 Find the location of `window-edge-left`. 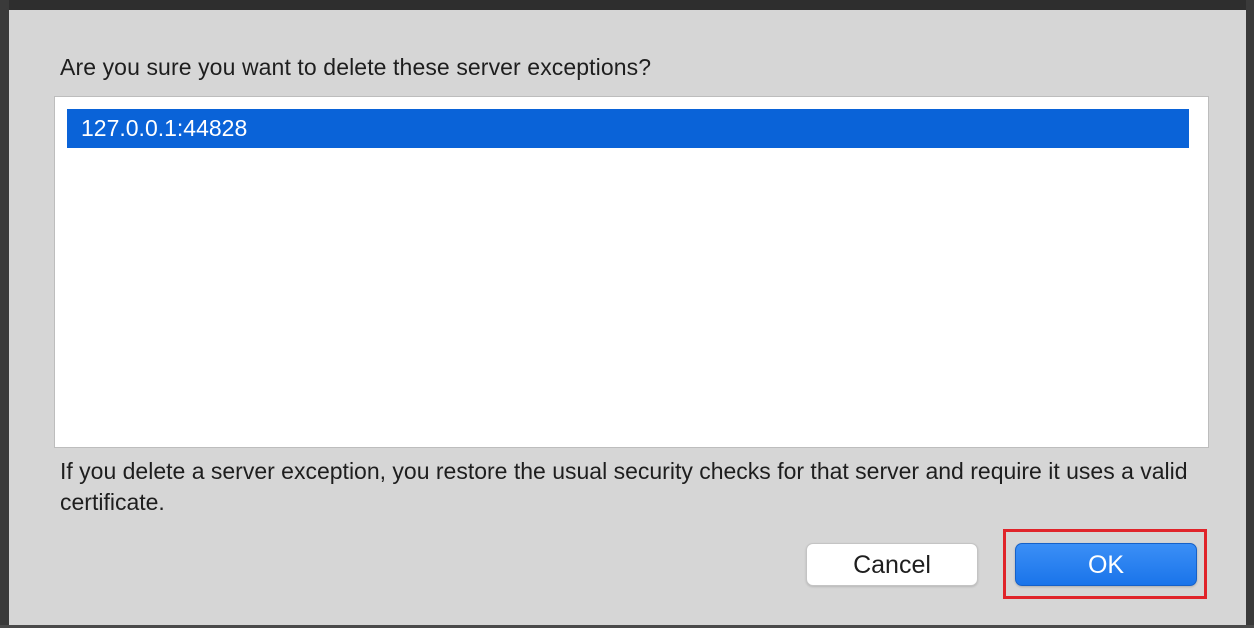

window-edge-left is located at coordinates (4, 314).